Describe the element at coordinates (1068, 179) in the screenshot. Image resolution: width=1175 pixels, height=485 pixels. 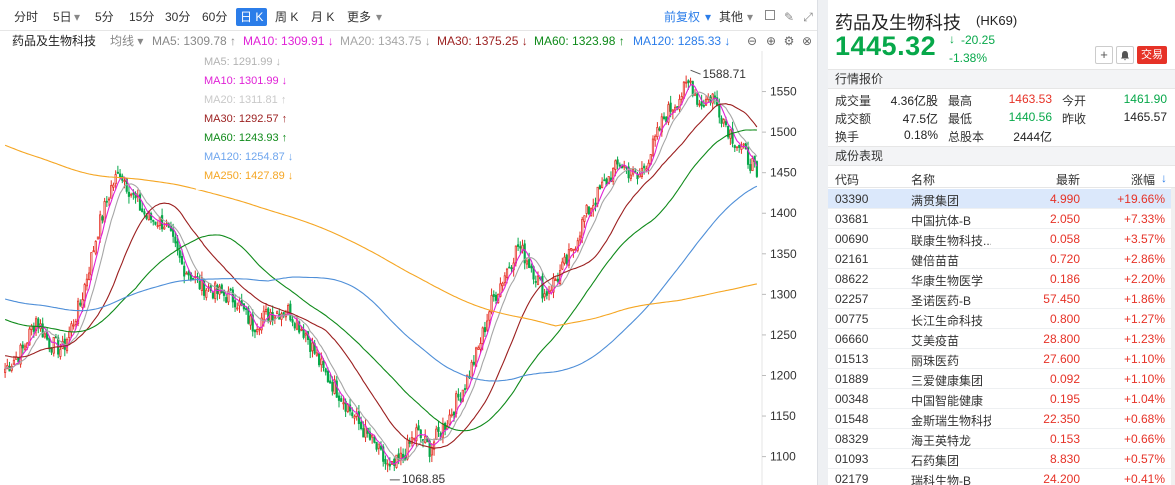
I see `col-header-price: 最新` at that location.